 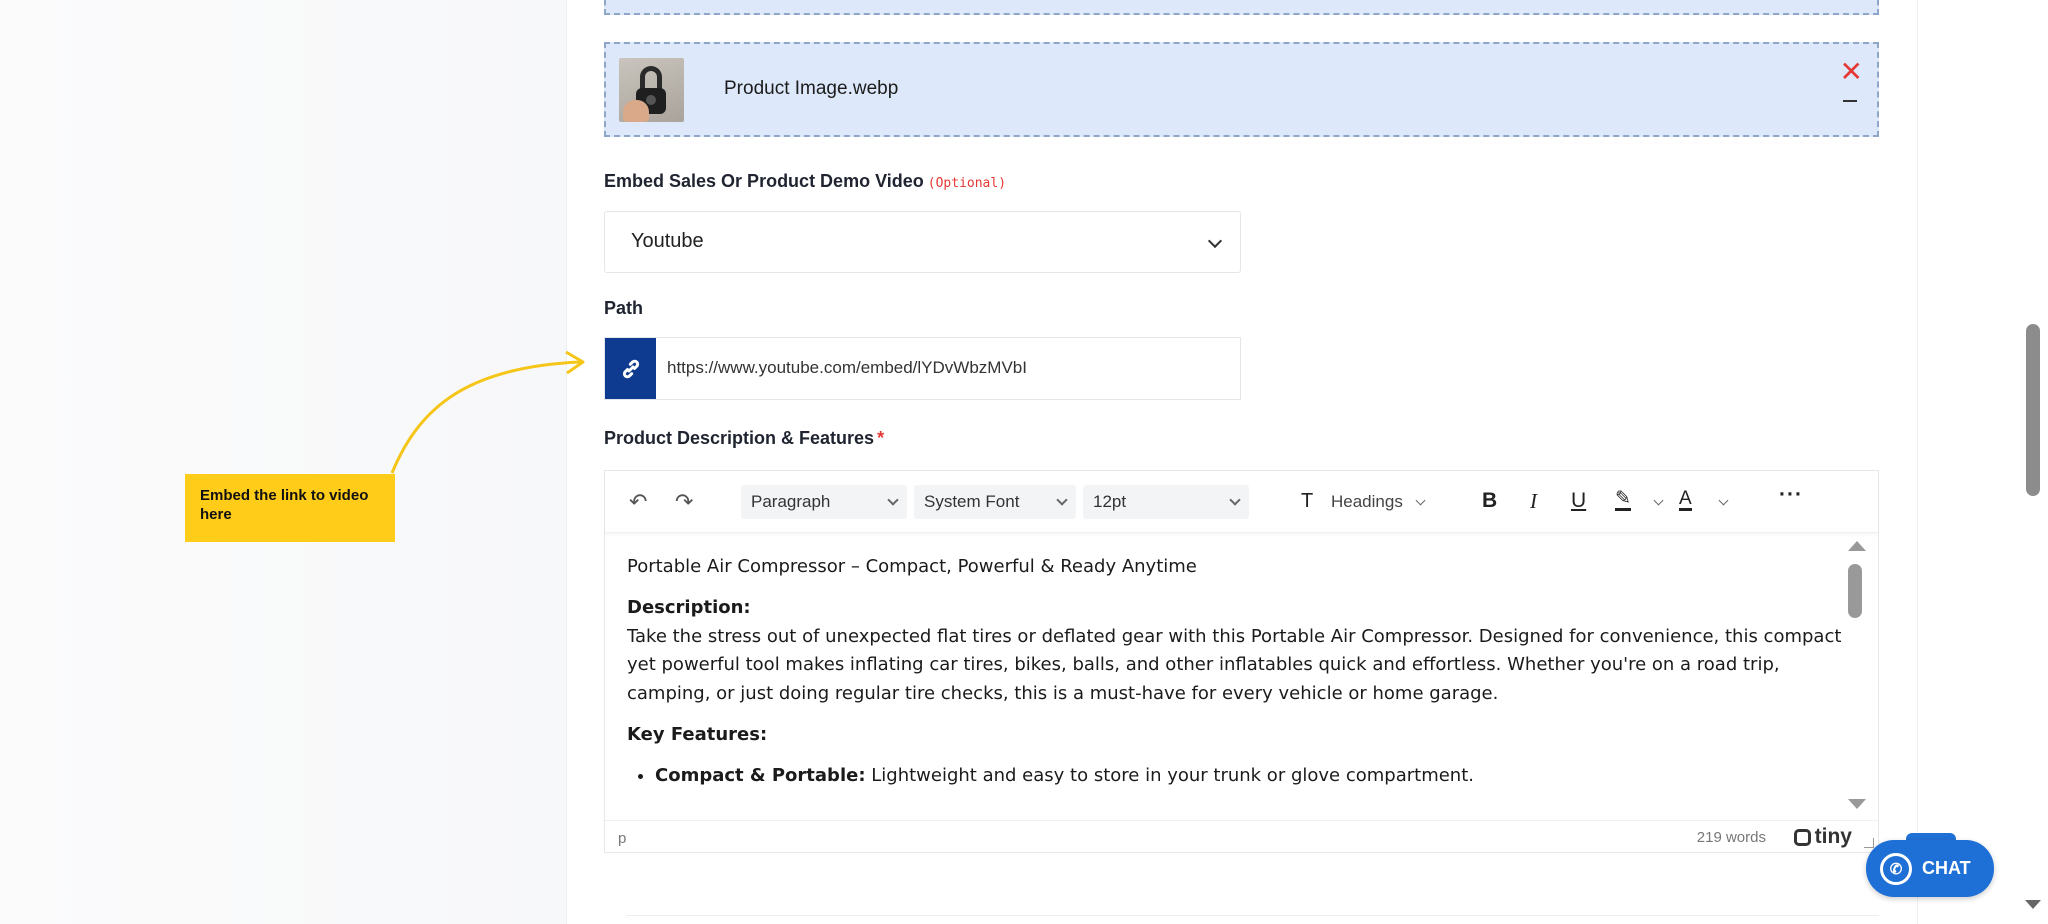 I want to click on annotation-arrow, so click(x=487, y=412).